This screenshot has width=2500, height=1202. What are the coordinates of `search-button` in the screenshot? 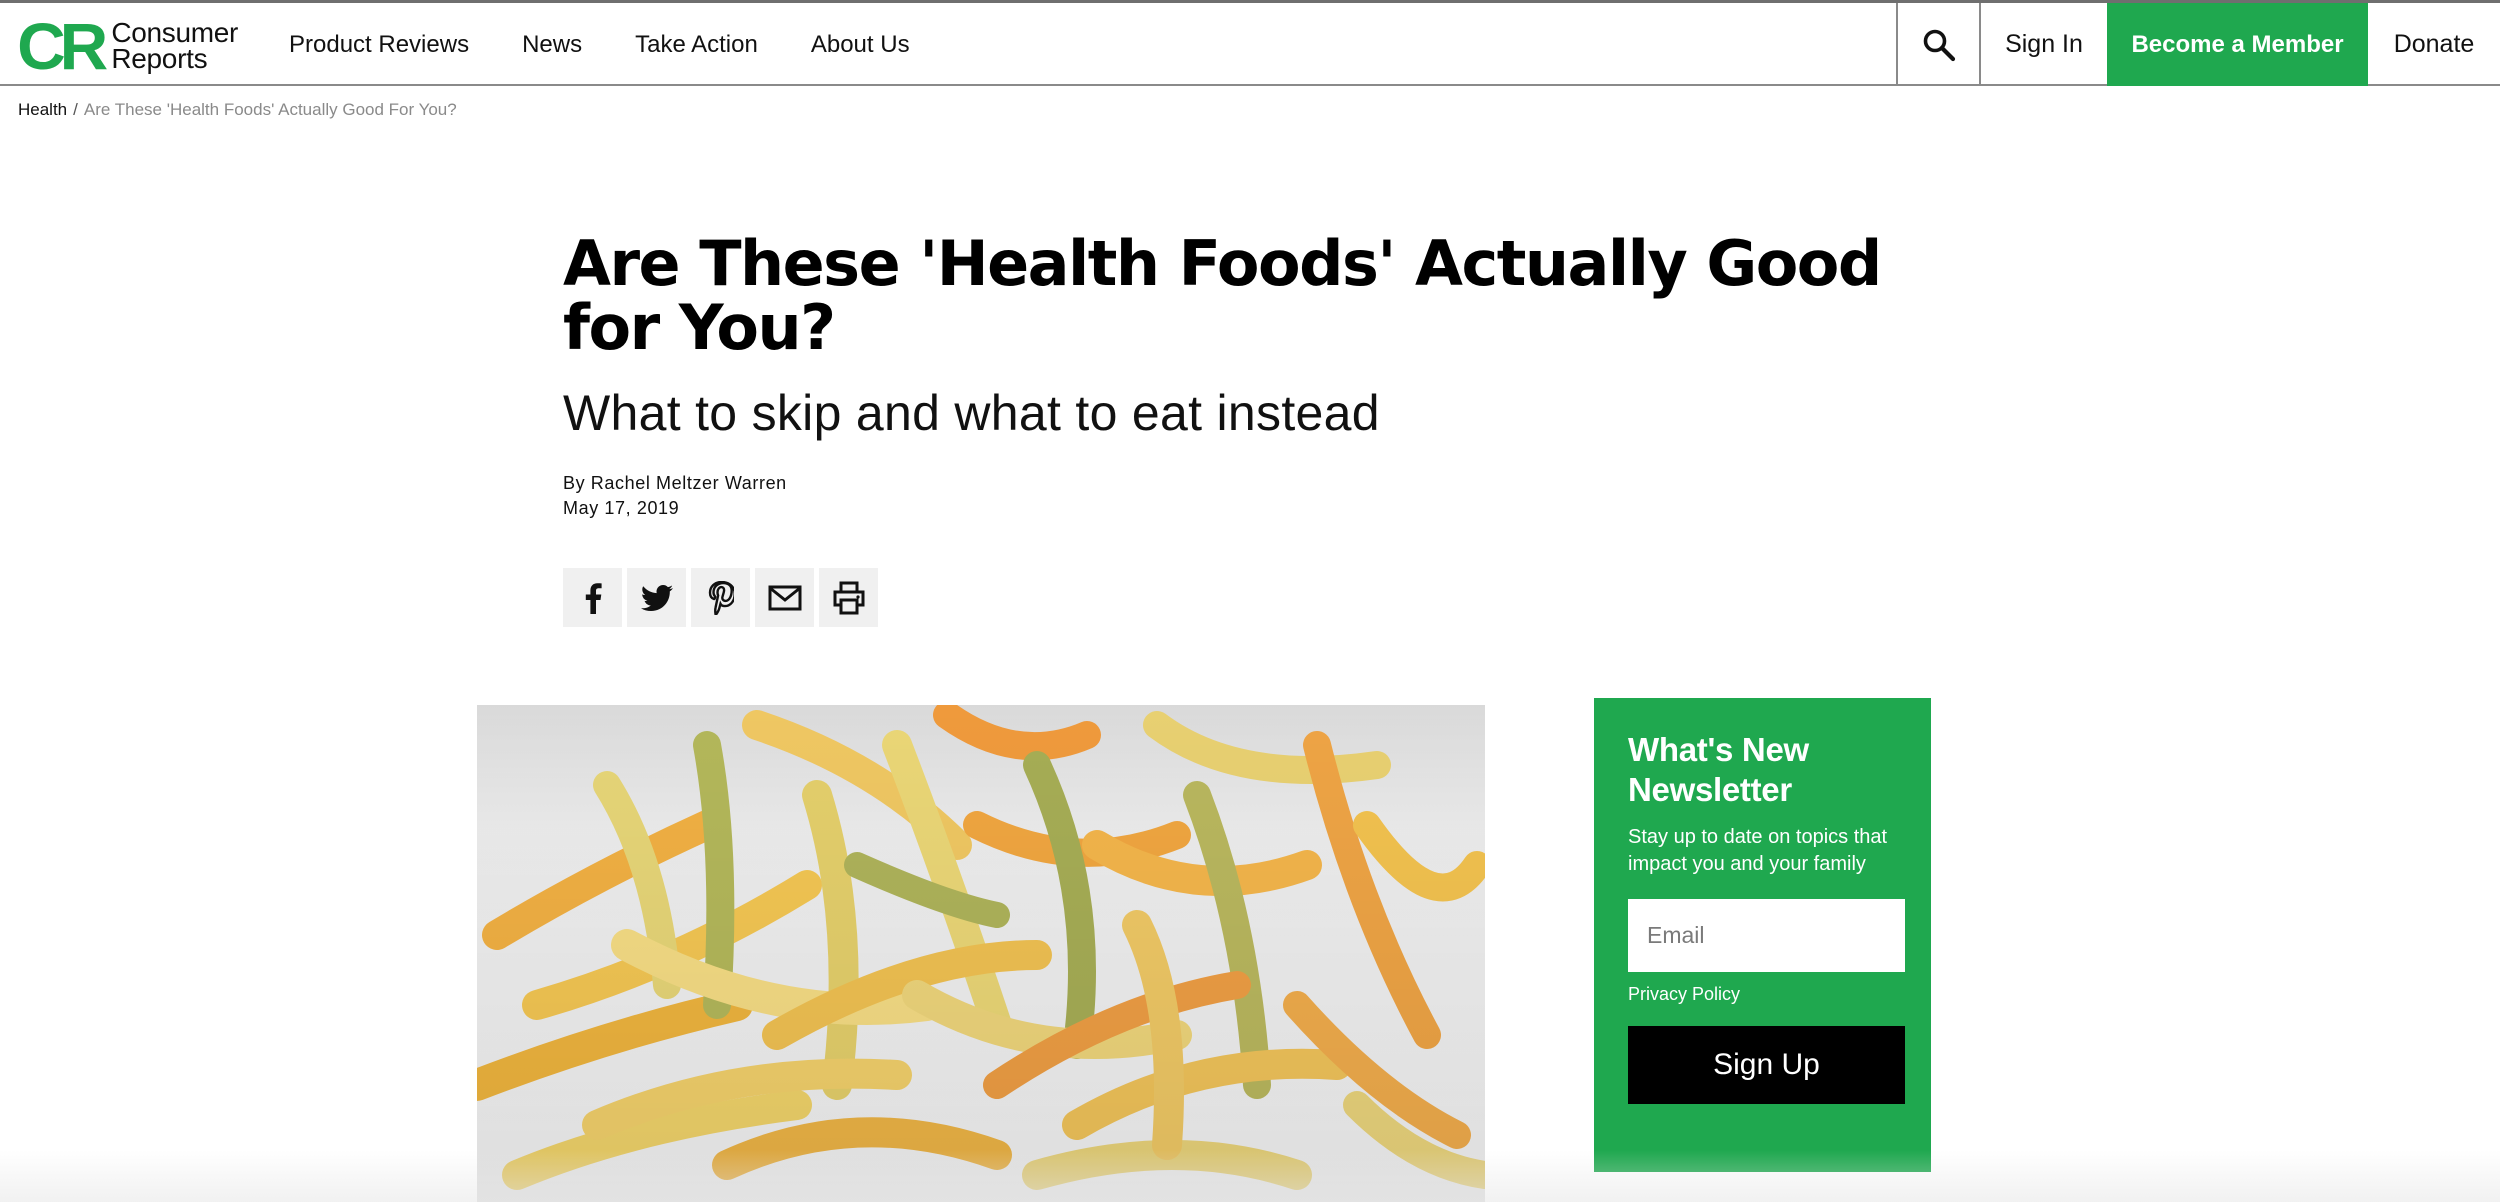 It's located at (1937, 44).